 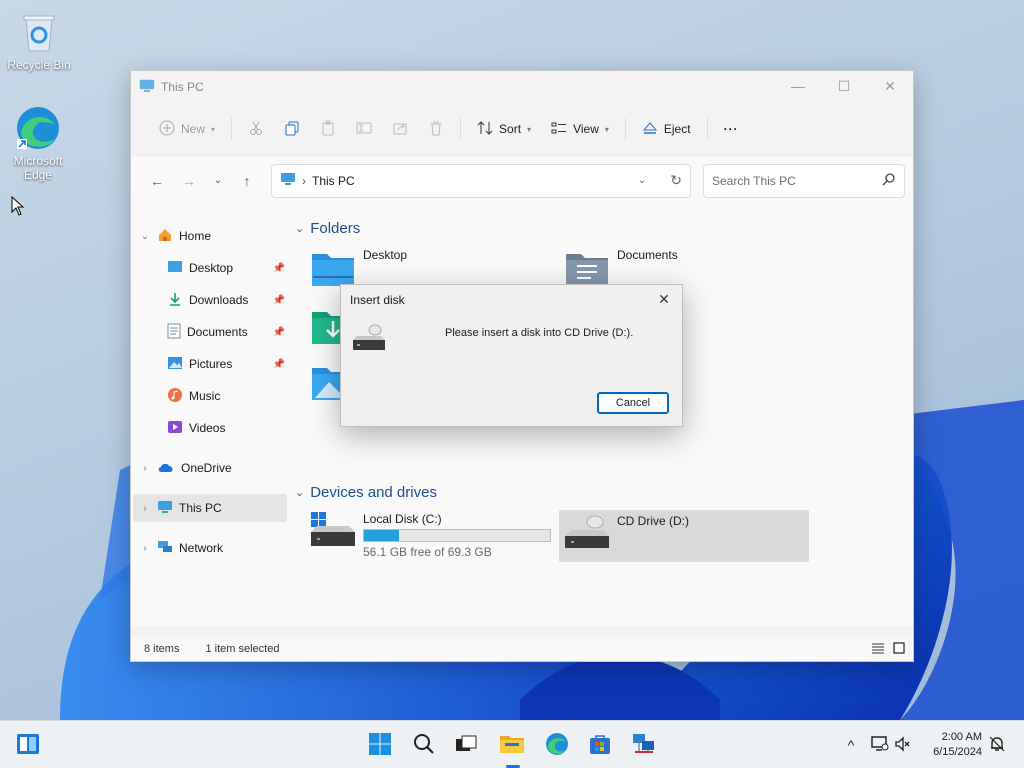 I want to click on item-count: 8 items, so click(x=162, y=649).